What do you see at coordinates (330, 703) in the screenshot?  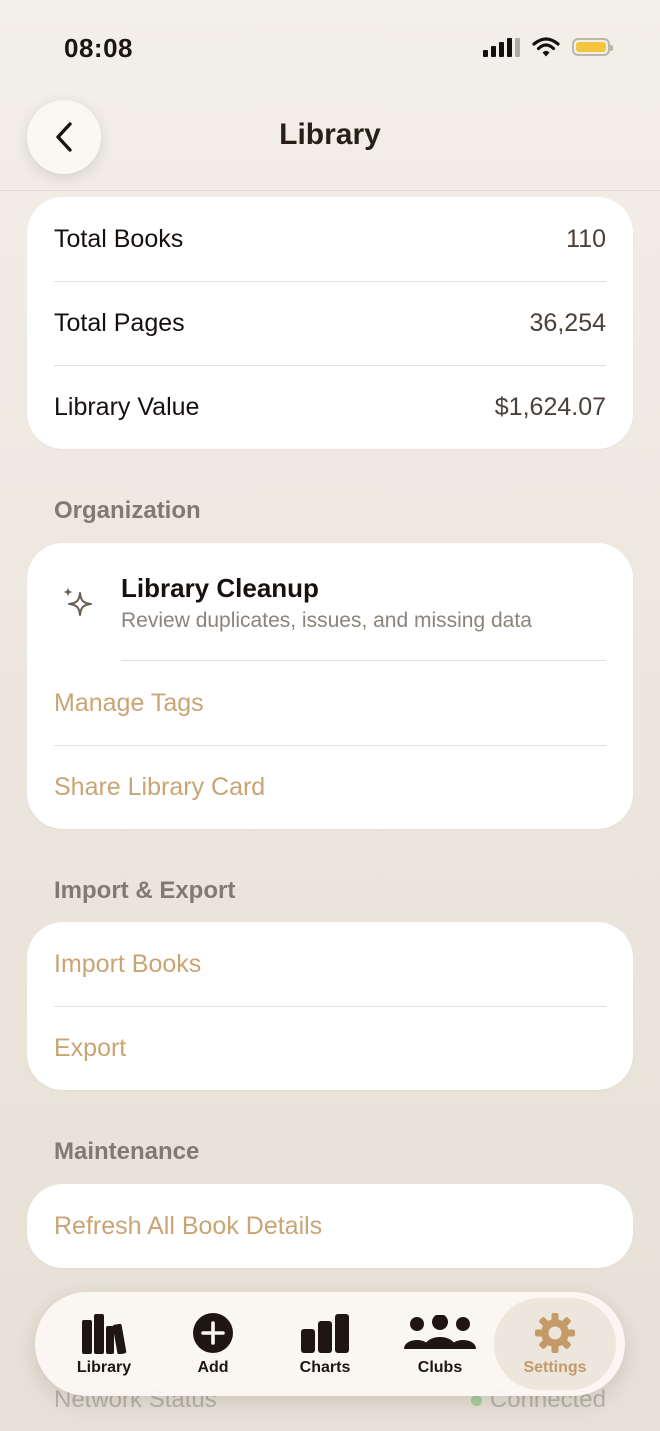 I see `manage-tags-button: Manage Tags` at bounding box center [330, 703].